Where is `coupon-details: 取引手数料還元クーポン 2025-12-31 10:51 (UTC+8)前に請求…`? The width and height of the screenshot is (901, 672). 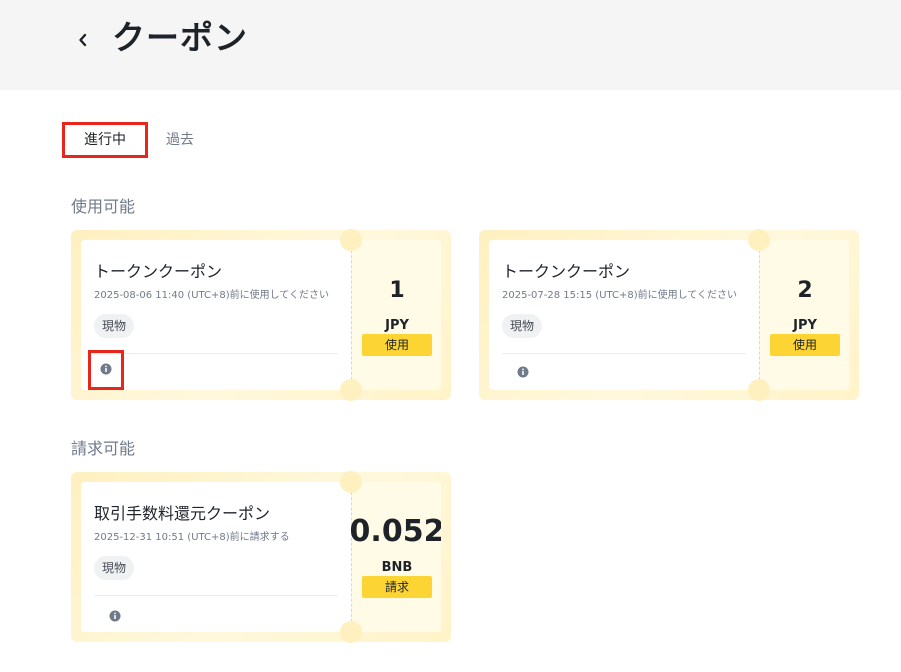 coupon-details: 取引手数料還元クーポン 2025-12-31 10:51 (UTC+8)前に請求… is located at coordinates (216, 557).